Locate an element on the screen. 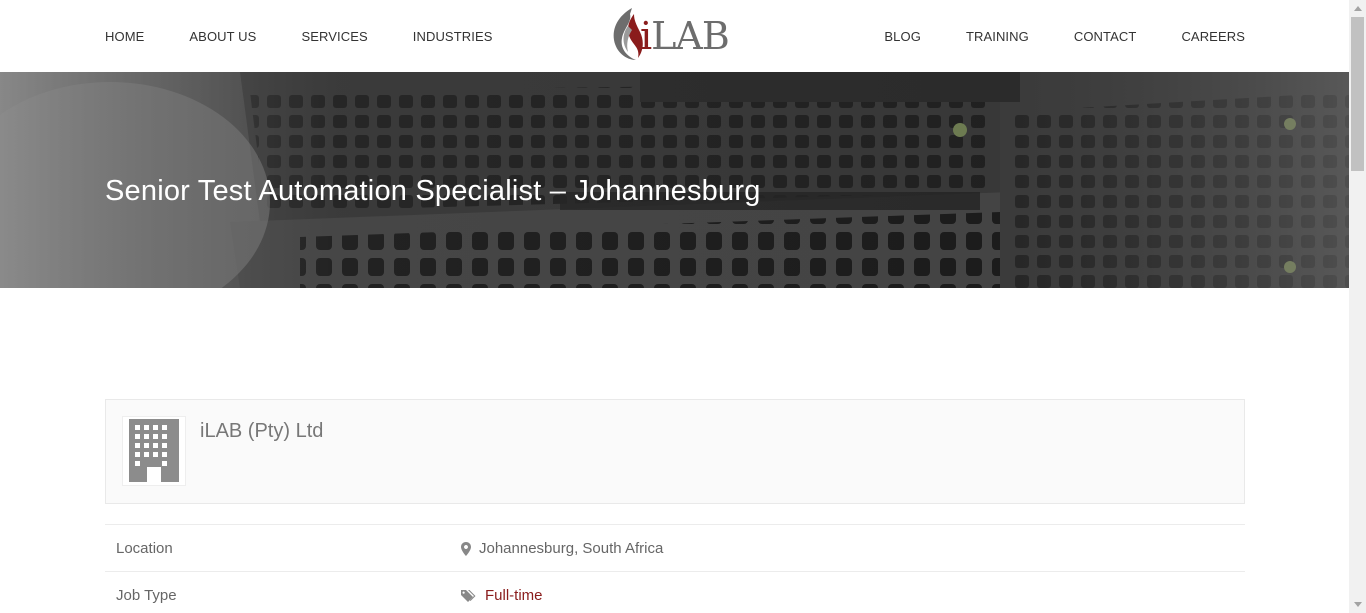 This screenshot has width=1366, height=613. nav-left: HOME ABOUT US SERVICES INDUSTRIES is located at coordinates (321, 36).